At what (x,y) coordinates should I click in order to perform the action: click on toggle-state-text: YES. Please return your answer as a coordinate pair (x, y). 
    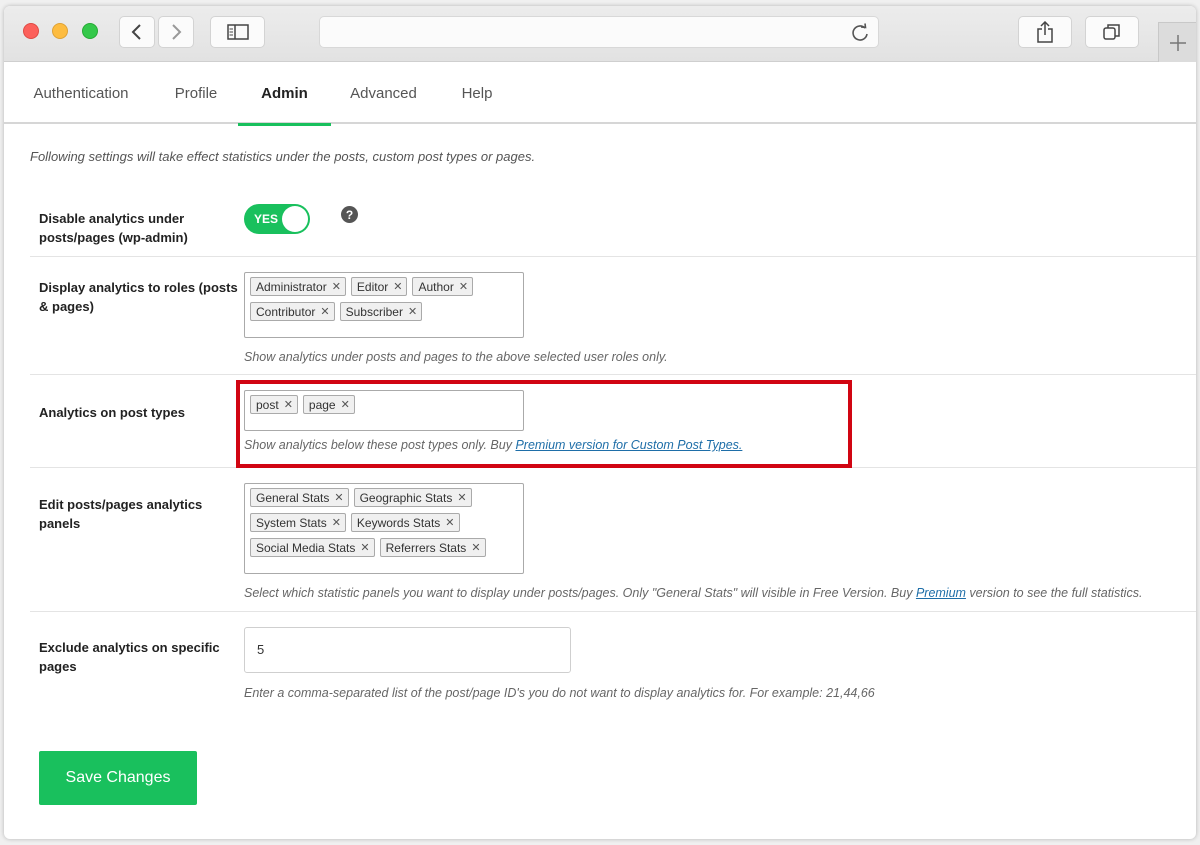
    Looking at the image, I should click on (266, 219).